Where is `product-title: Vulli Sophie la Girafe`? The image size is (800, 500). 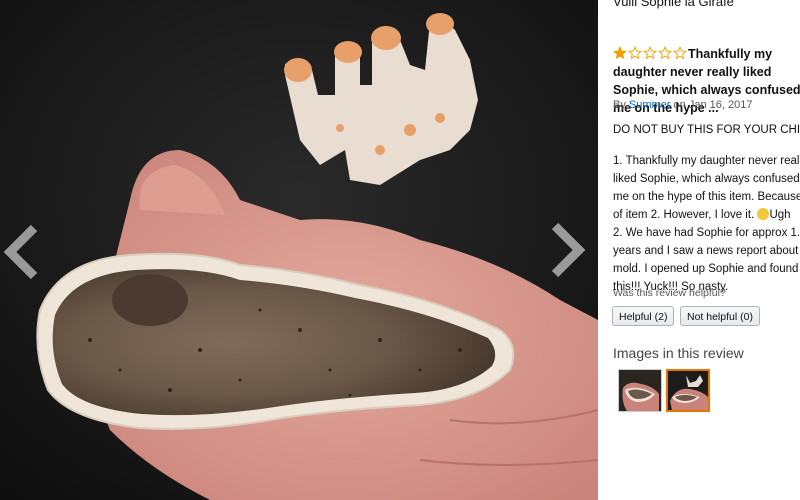 product-title: Vulli Sophie la Girafe is located at coordinates (673, 4).